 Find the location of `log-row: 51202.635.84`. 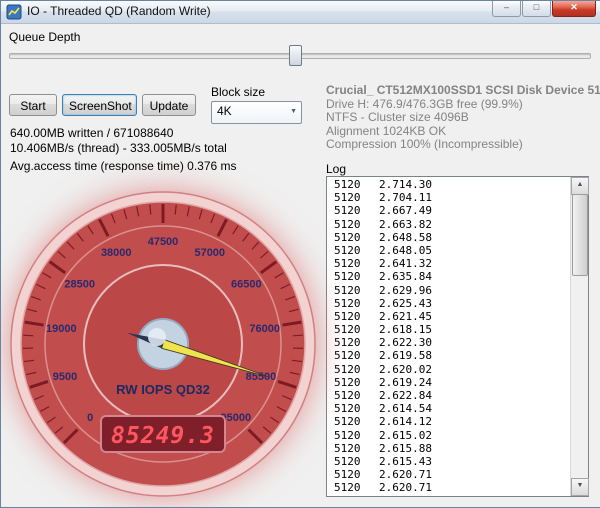

log-row: 51202.635.84 is located at coordinates (452, 276).